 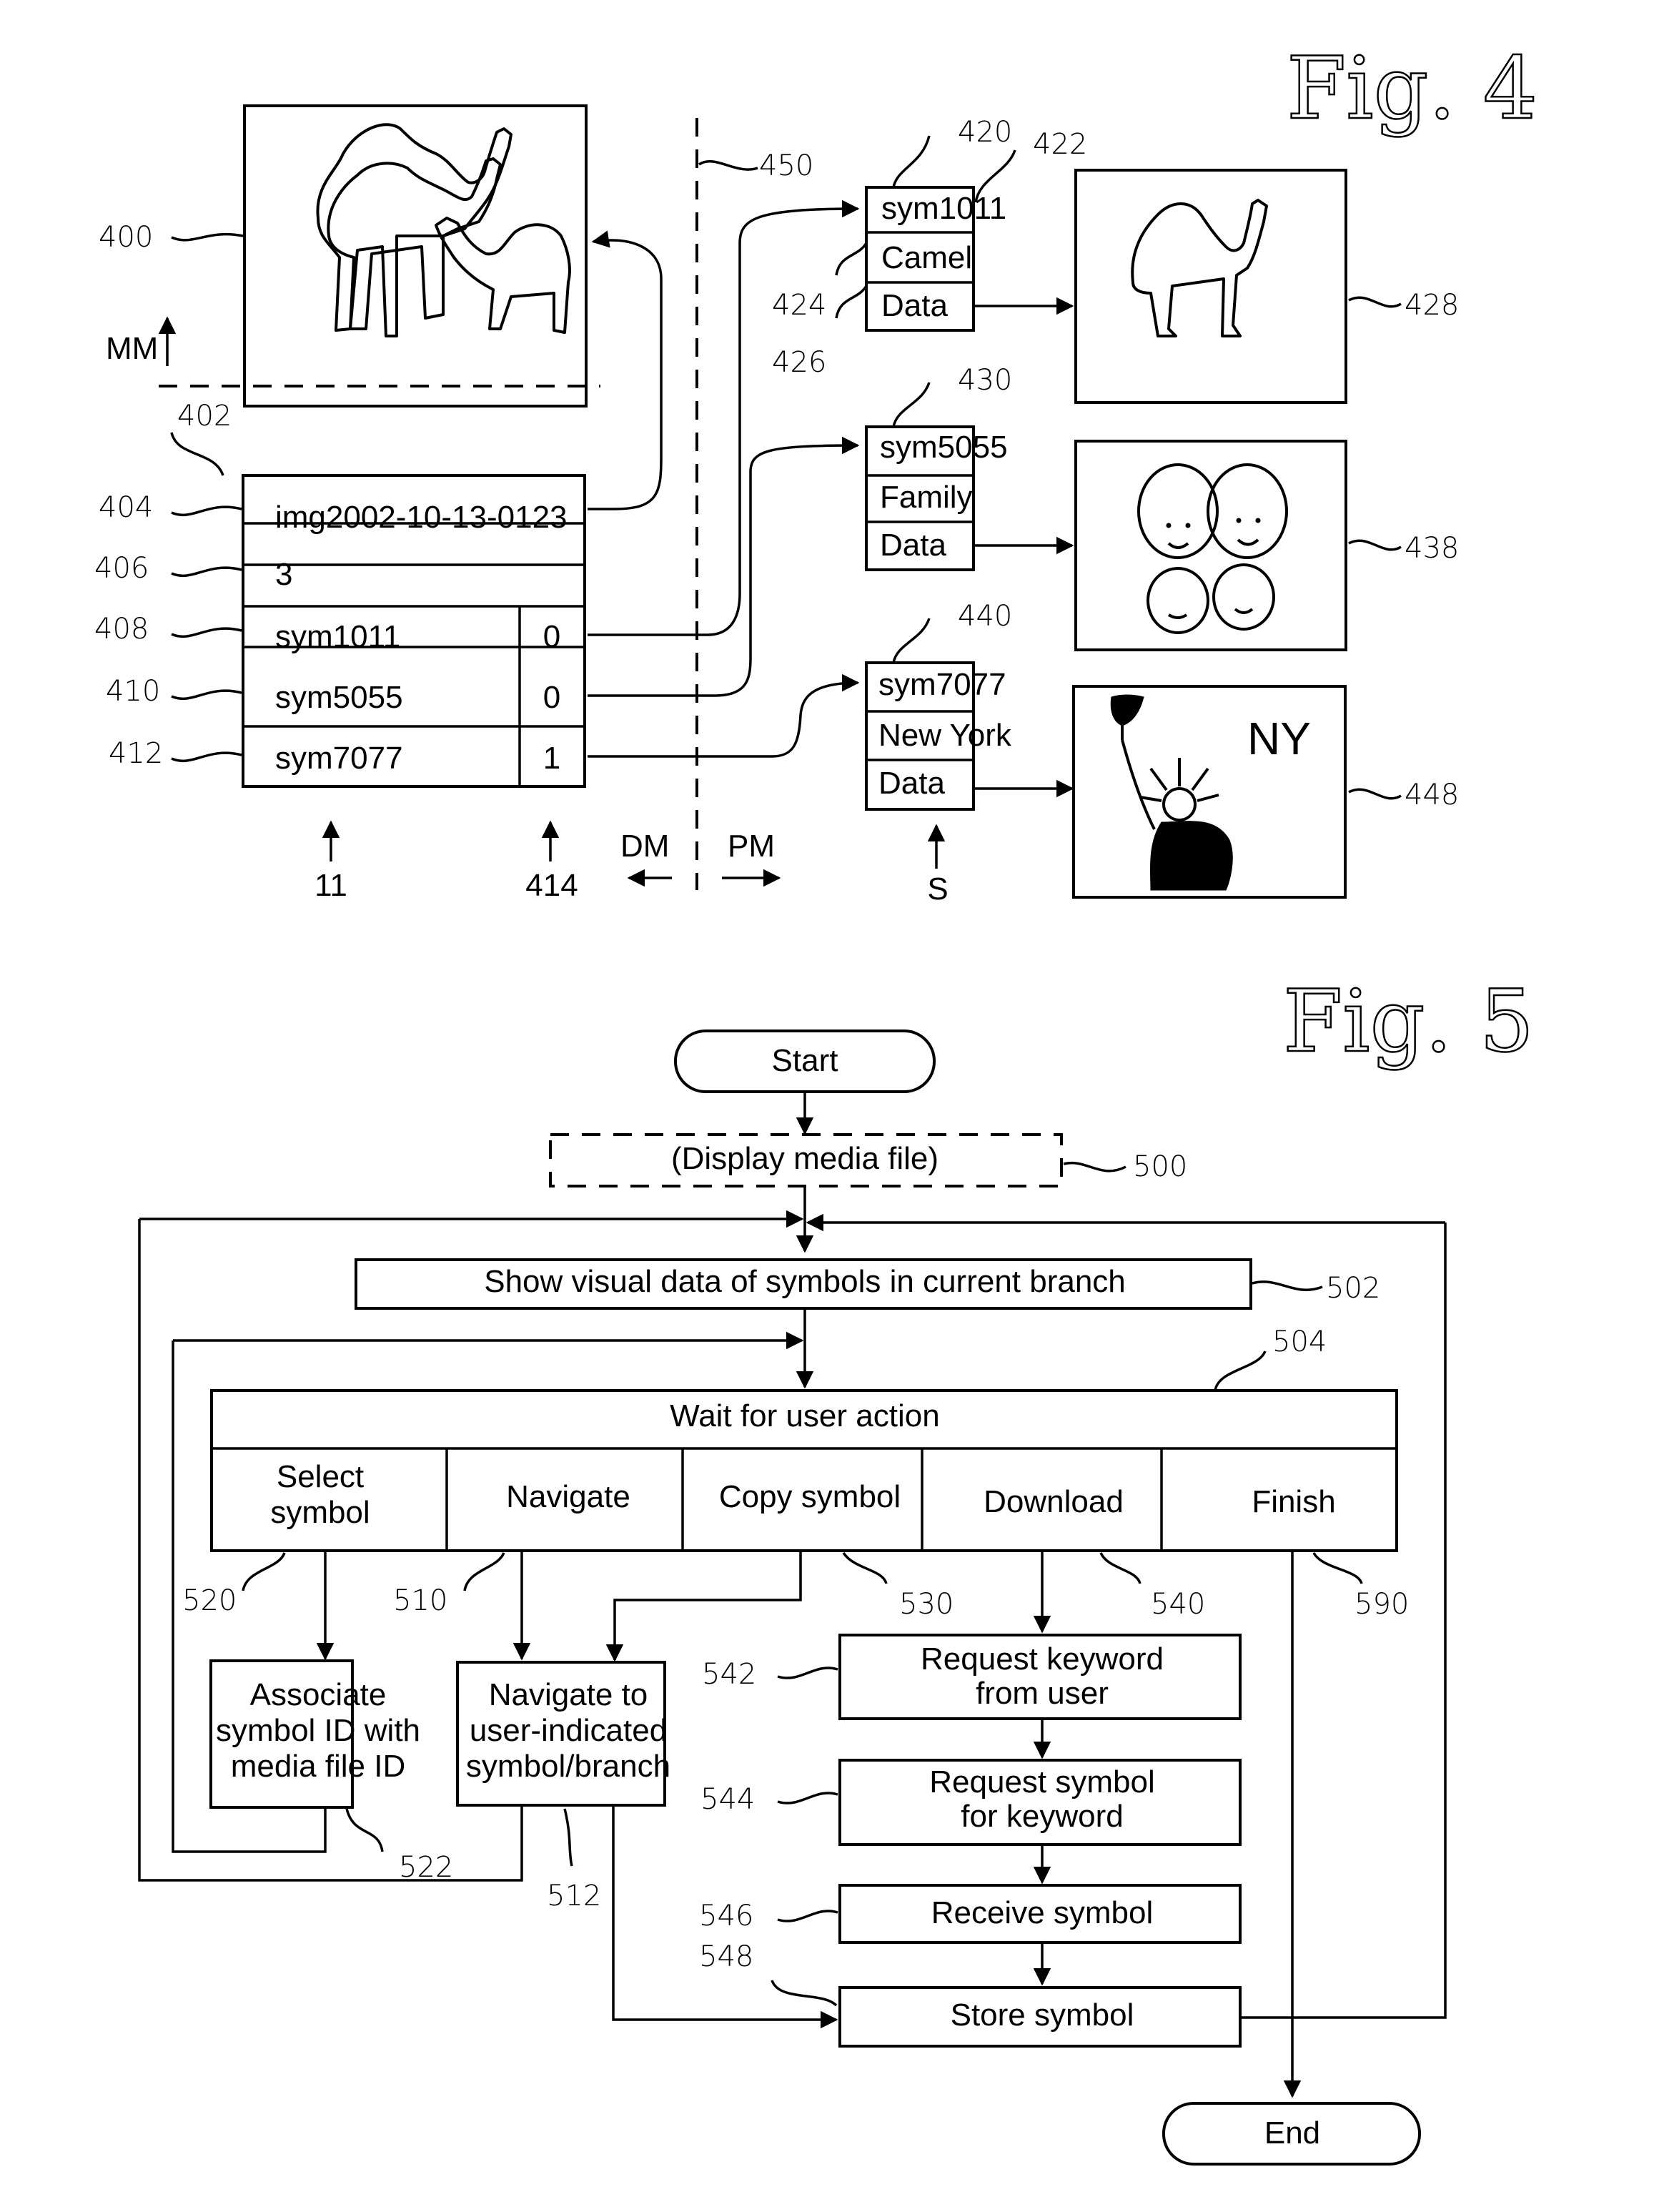 I want to click on ref-400: 400, so click(x=126, y=237).